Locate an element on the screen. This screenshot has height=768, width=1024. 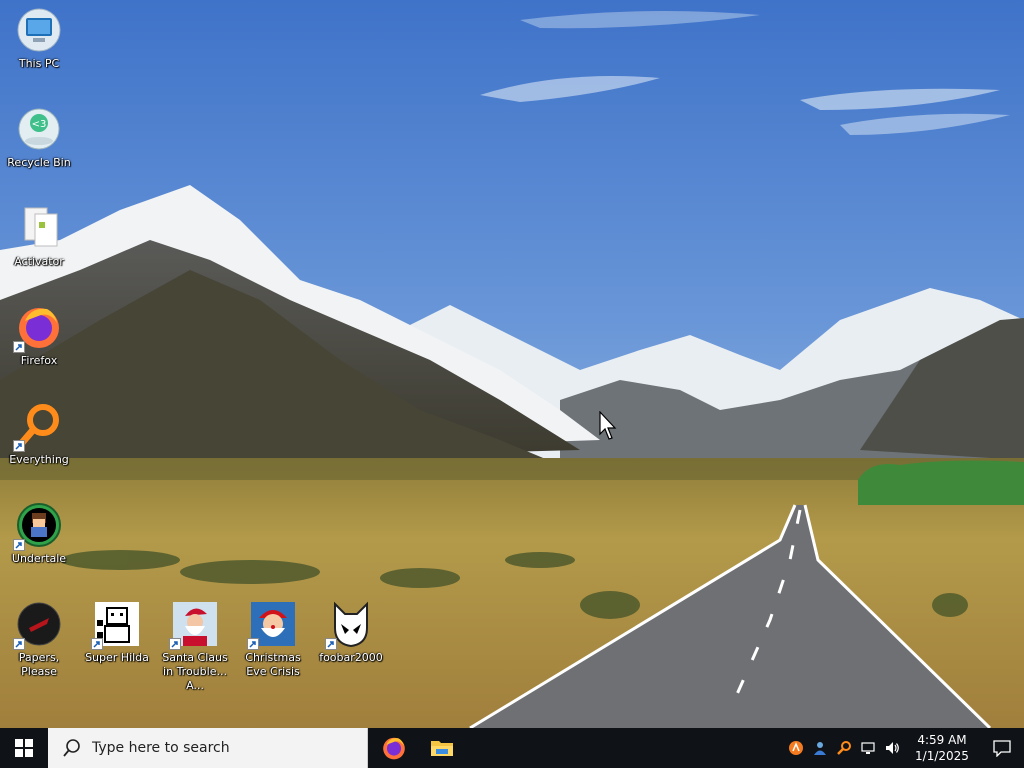
notification-icon is located at coordinates (1002, 748).